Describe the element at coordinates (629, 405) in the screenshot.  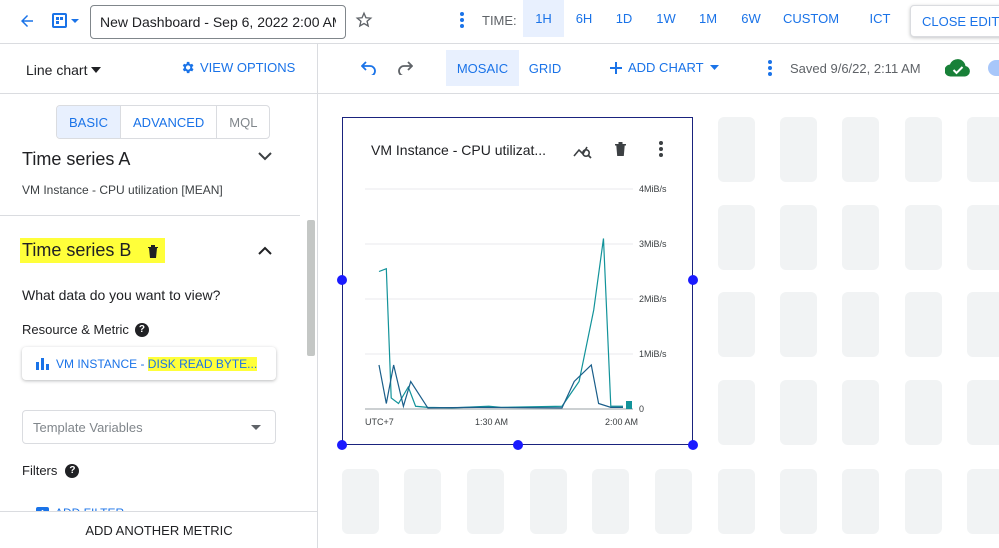
I see `series-end-marker` at that location.